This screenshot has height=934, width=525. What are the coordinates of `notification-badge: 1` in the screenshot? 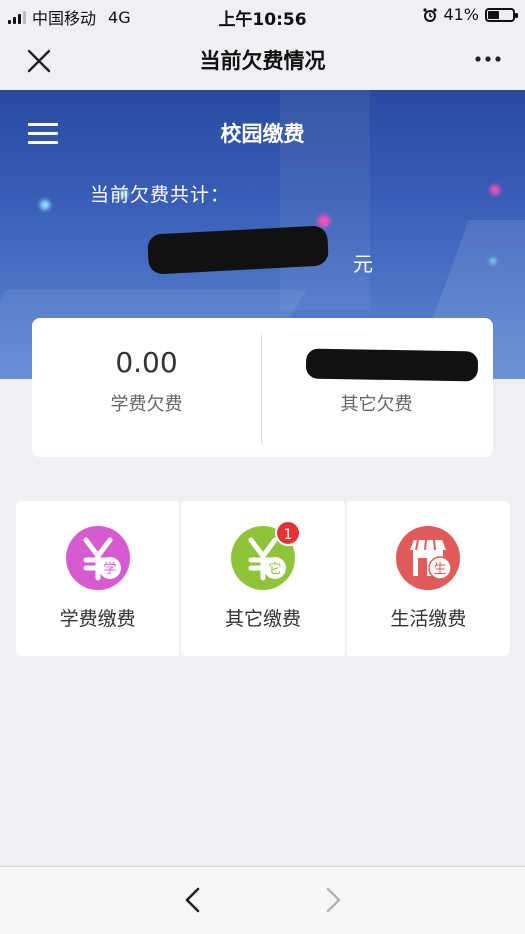 It's located at (287, 533).